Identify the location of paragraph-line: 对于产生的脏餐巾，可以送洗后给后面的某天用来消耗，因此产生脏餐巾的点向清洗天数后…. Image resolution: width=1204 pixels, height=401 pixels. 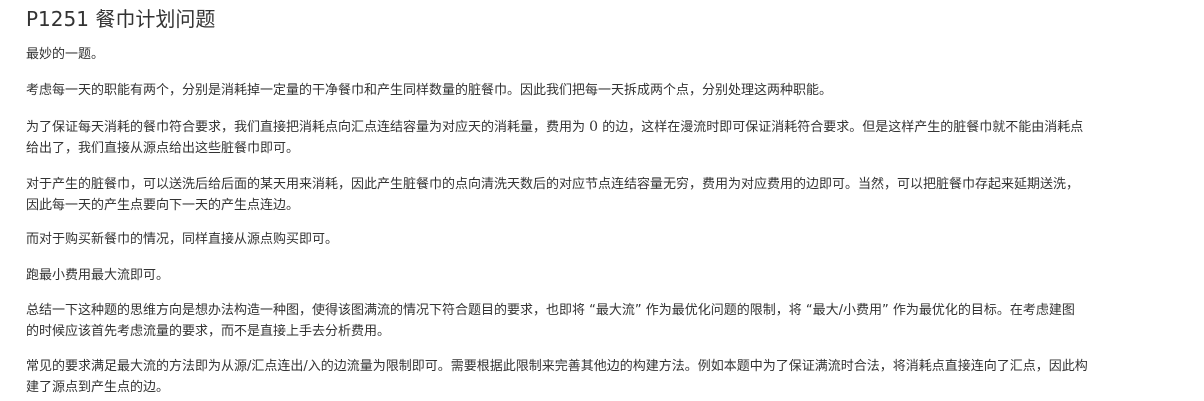
(553, 184).